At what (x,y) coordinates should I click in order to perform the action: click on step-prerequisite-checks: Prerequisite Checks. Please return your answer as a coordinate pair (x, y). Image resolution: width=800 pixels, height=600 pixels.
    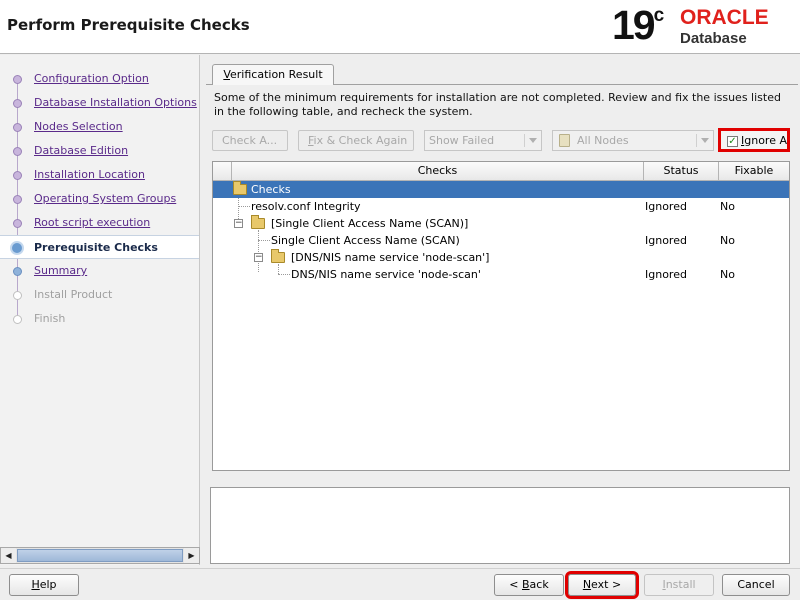
    Looking at the image, I should click on (99, 247).